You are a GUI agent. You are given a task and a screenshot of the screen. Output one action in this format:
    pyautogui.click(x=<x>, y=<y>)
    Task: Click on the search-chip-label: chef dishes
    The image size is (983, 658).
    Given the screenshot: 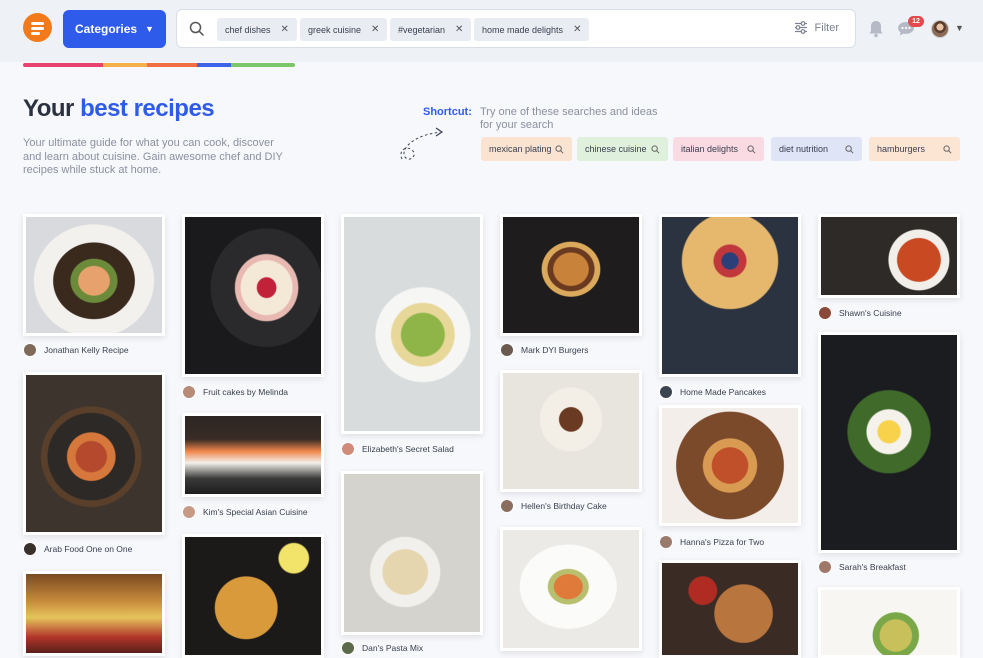 What is the action you would take?
    pyautogui.click(x=248, y=29)
    